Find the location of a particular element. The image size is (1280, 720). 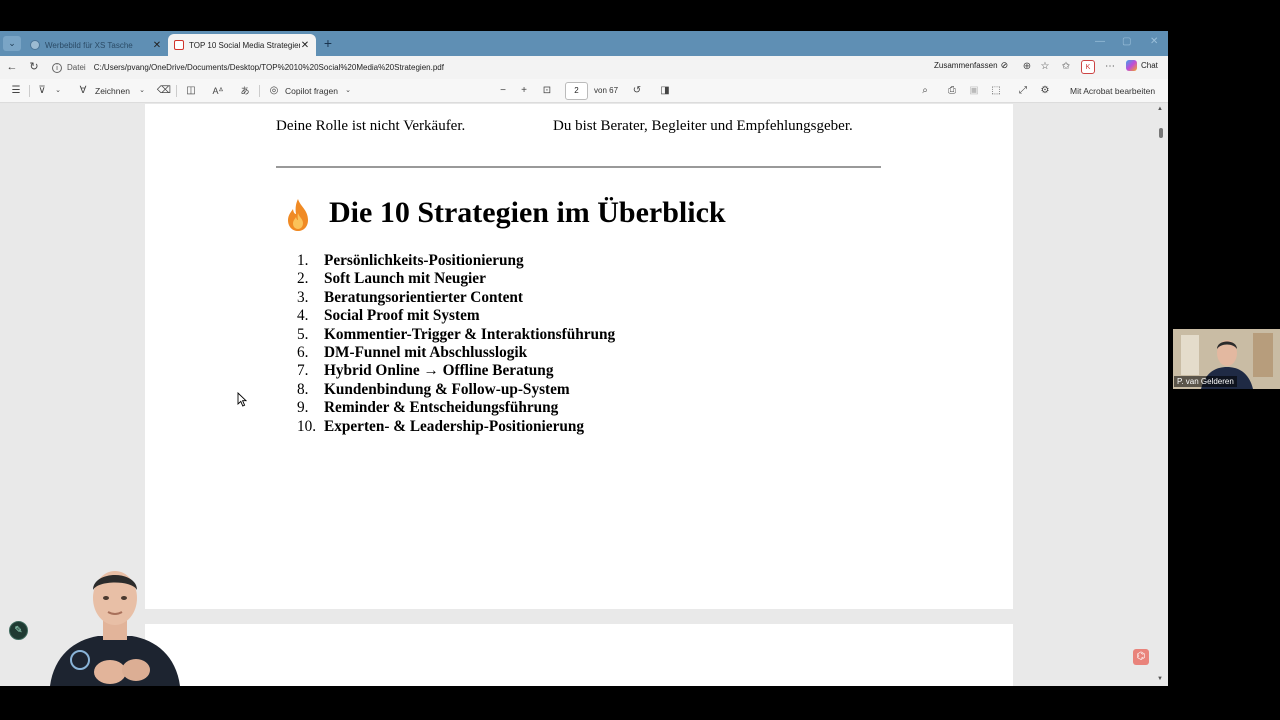

edit-with-acrobat-button: Mit Acrobat bearbeiten is located at coordinates (1112, 91).